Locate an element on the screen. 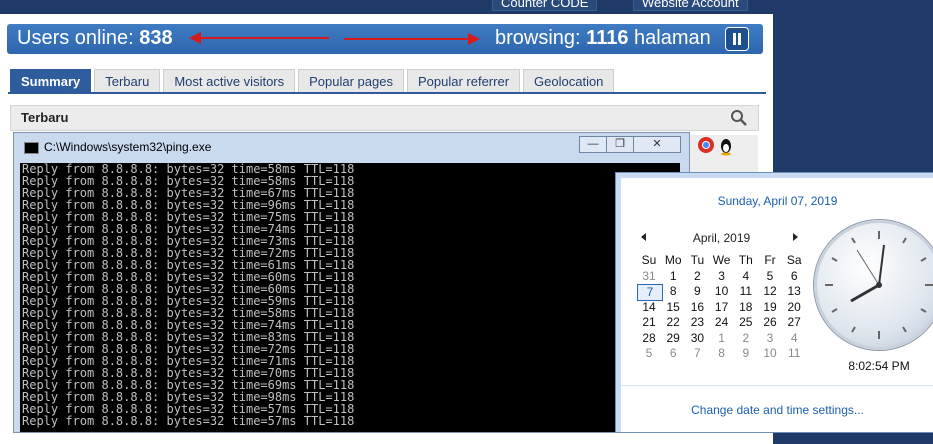 The width and height of the screenshot is (933, 444). section-header: Terbaru is located at coordinates (384, 118).